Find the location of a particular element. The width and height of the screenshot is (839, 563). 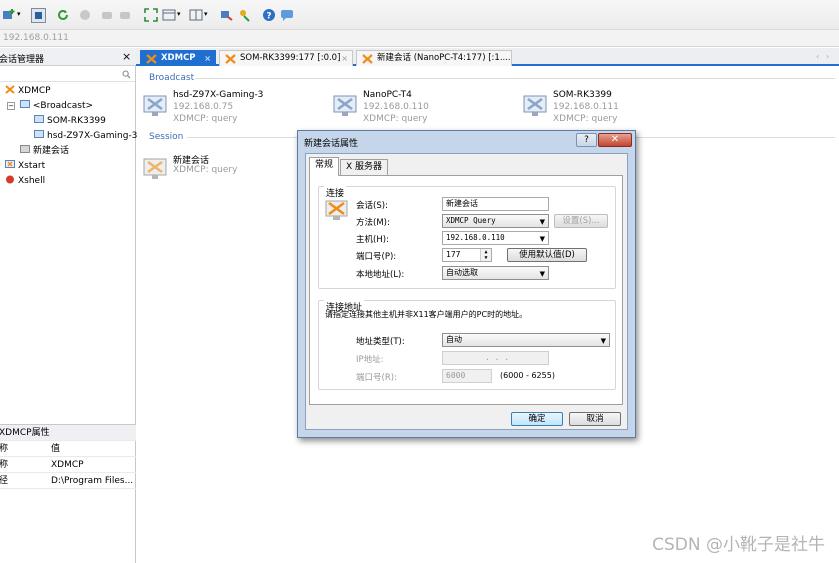

x-monitor-icon is located at coordinates (535, 105).